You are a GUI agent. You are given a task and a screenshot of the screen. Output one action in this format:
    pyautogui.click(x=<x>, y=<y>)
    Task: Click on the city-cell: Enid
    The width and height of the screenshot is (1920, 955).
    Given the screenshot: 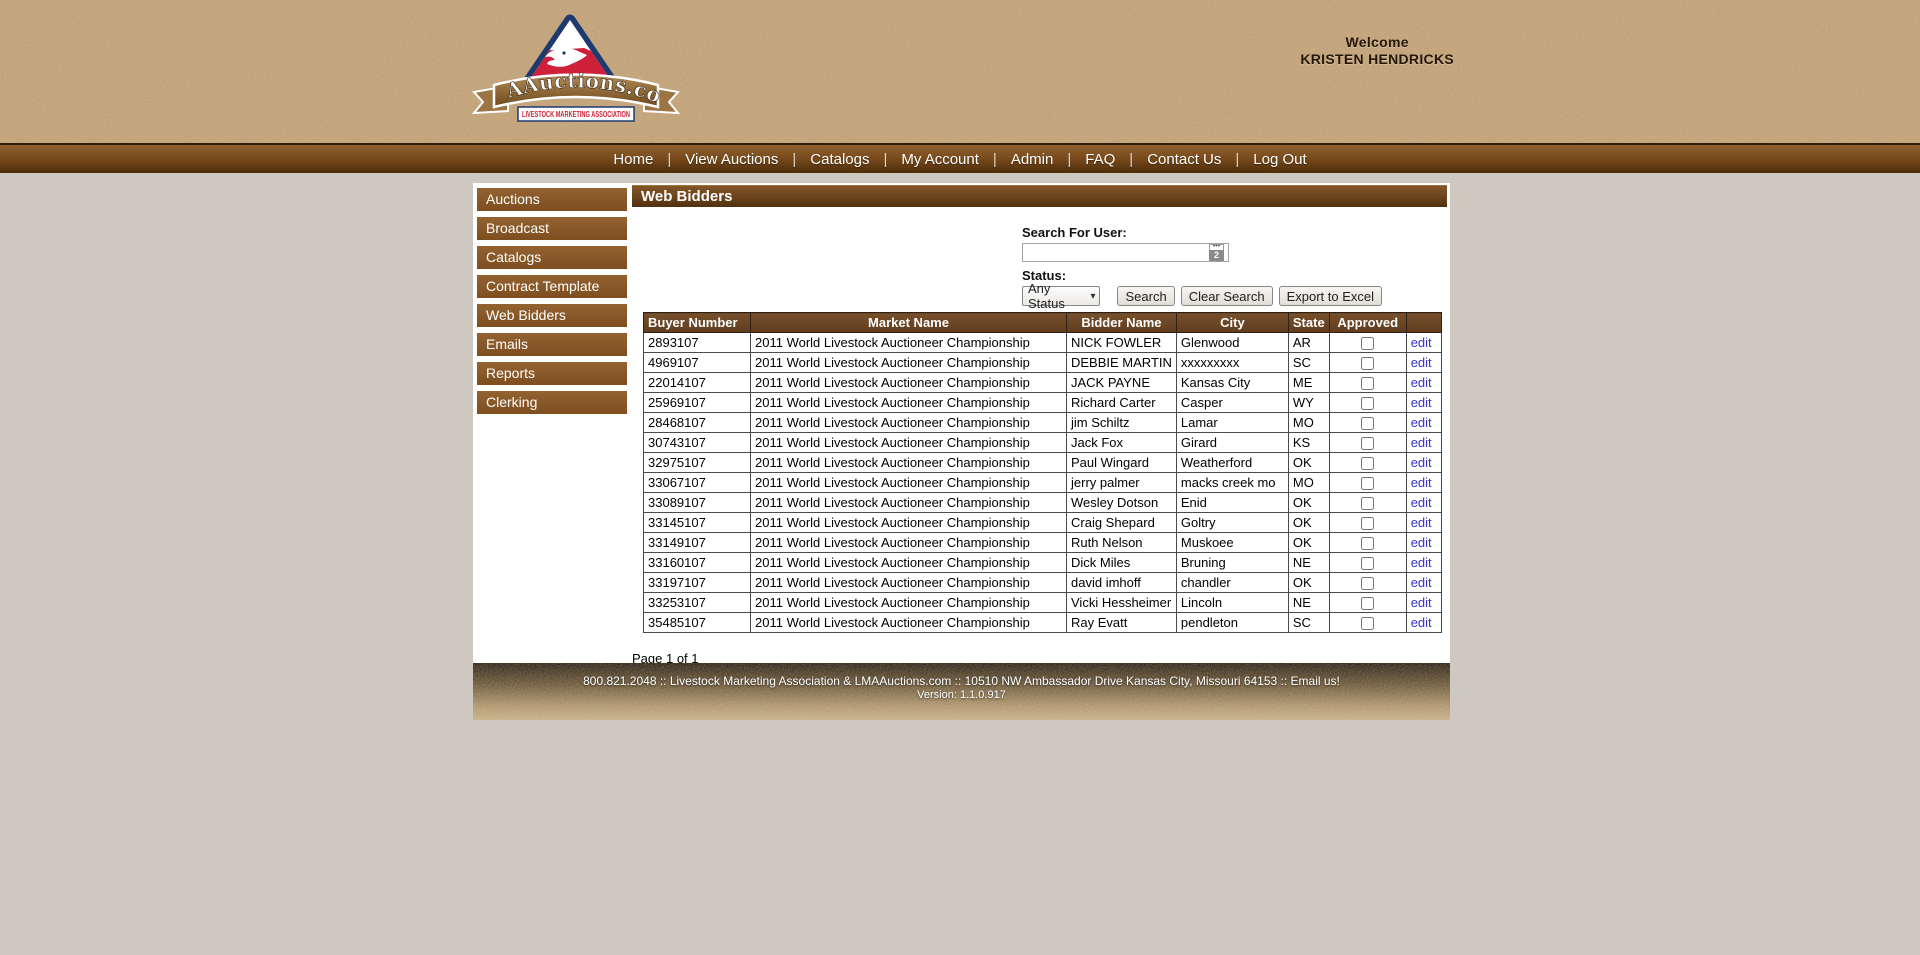 What is the action you would take?
    pyautogui.click(x=1232, y=502)
    